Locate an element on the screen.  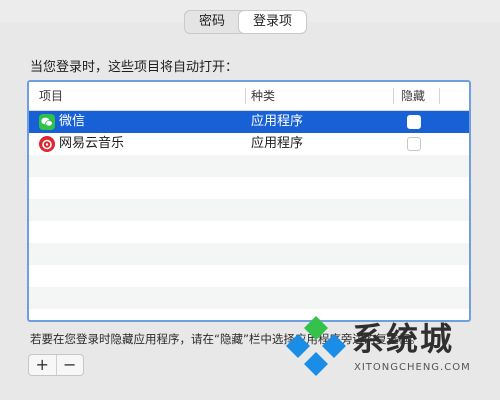
row-item-name: 网易云音乐 is located at coordinates (92, 143).